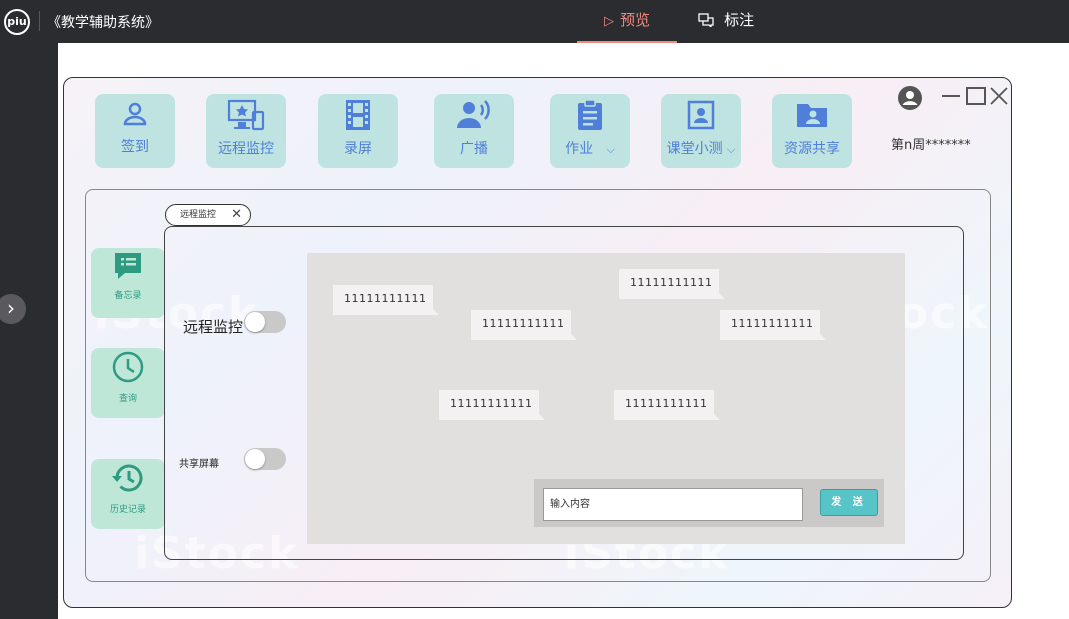 The height and width of the screenshot is (619, 1069). I want to click on open-tab-label: 远程监控, so click(198, 215).